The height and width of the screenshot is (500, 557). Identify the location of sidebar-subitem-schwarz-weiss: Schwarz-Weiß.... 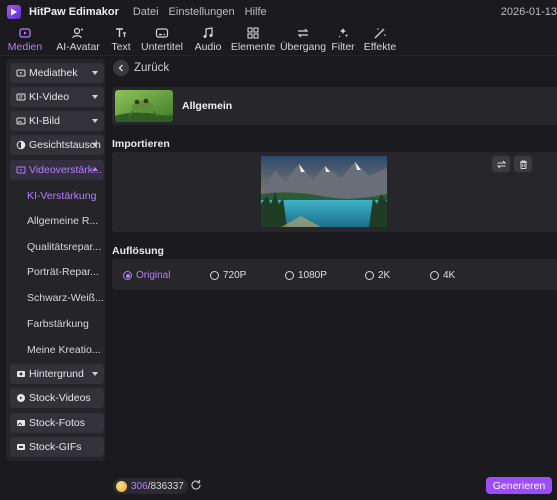
(65, 298).